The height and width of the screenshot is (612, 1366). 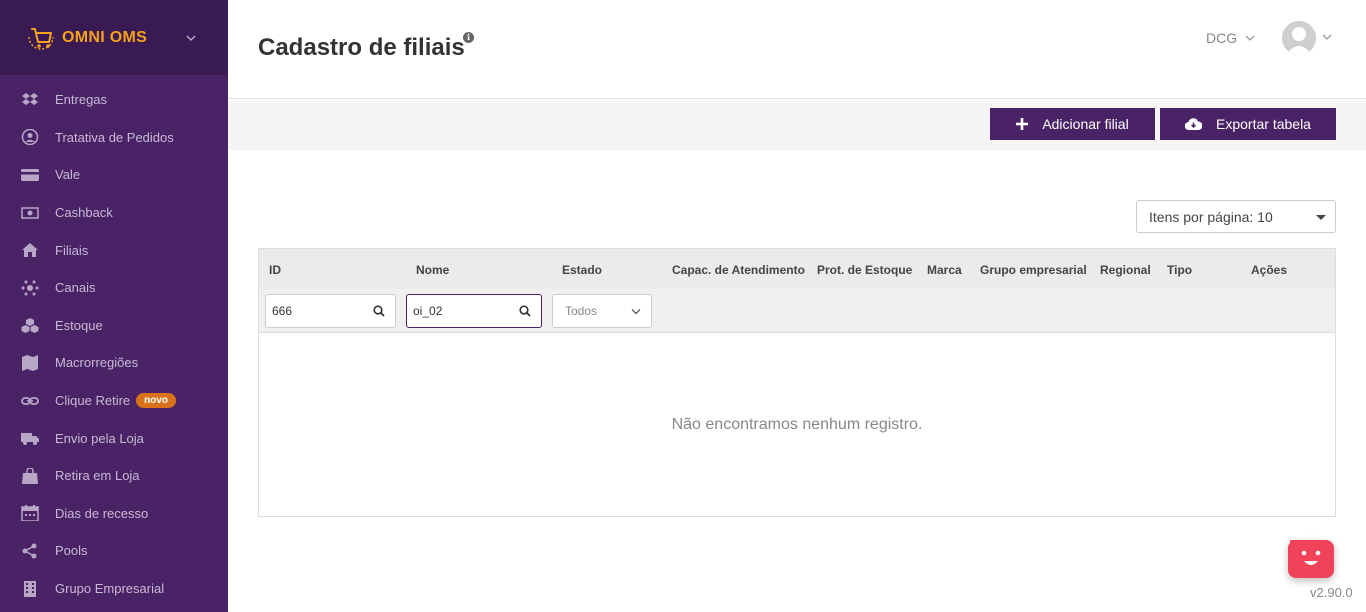 What do you see at coordinates (361, 47) in the screenshot?
I see `page-title: Cadastro de filiais` at bounding box center [361, 47].